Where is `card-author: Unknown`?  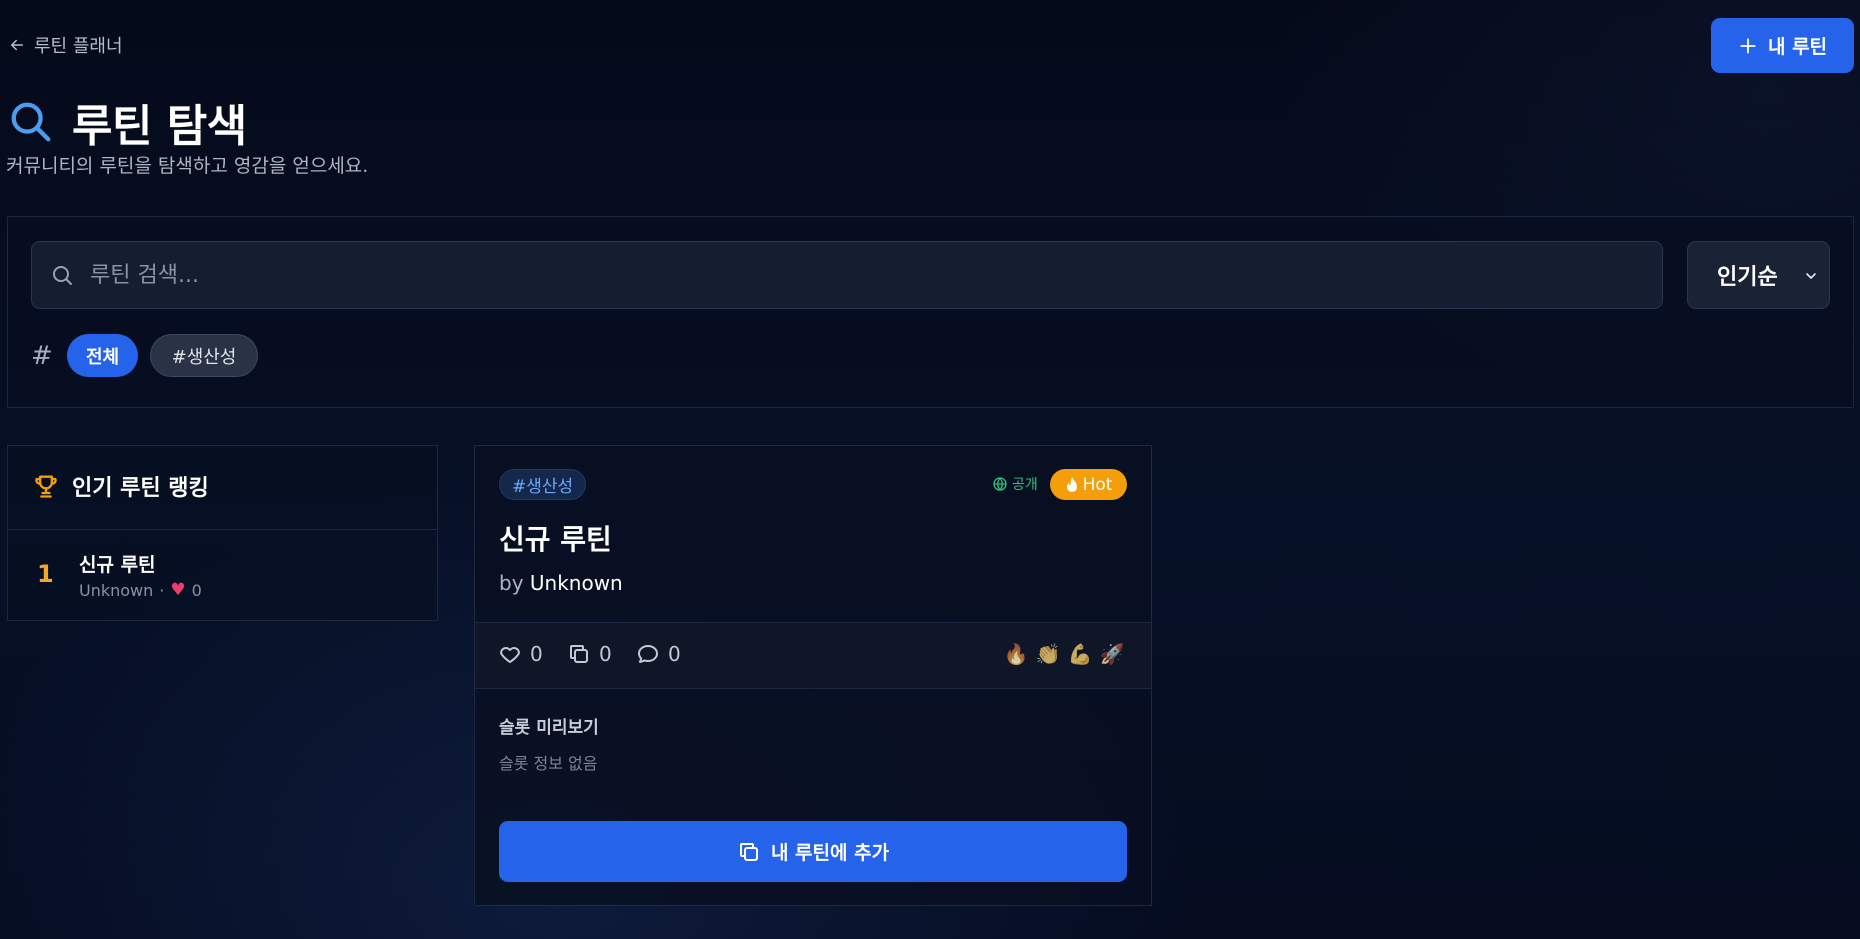 card-author: Unknown is located at coordinates (576, 583).